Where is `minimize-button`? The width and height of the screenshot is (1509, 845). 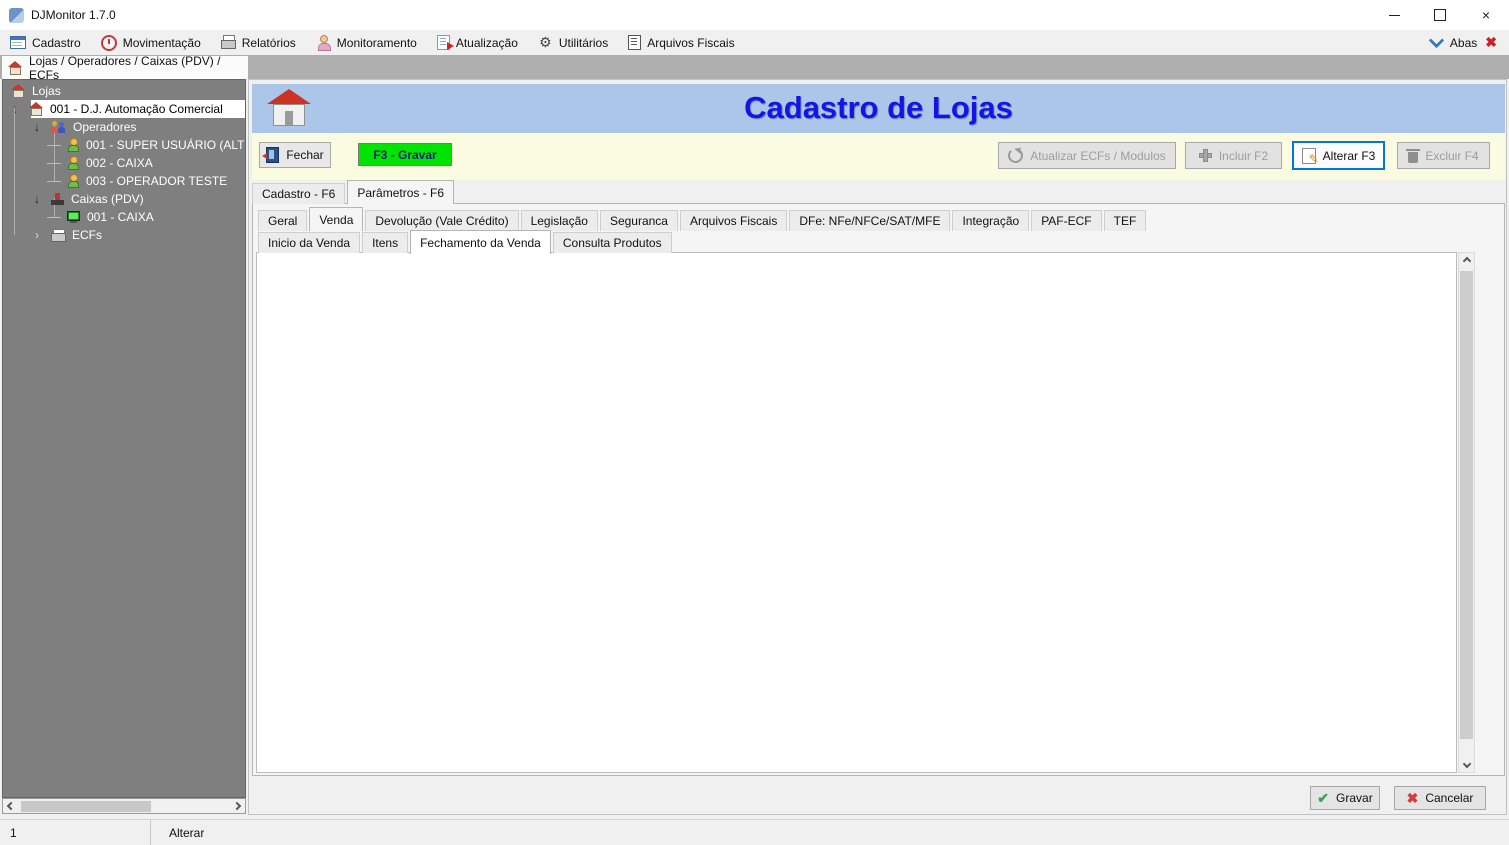
minimize-button is located at coordinates (1394, 15).